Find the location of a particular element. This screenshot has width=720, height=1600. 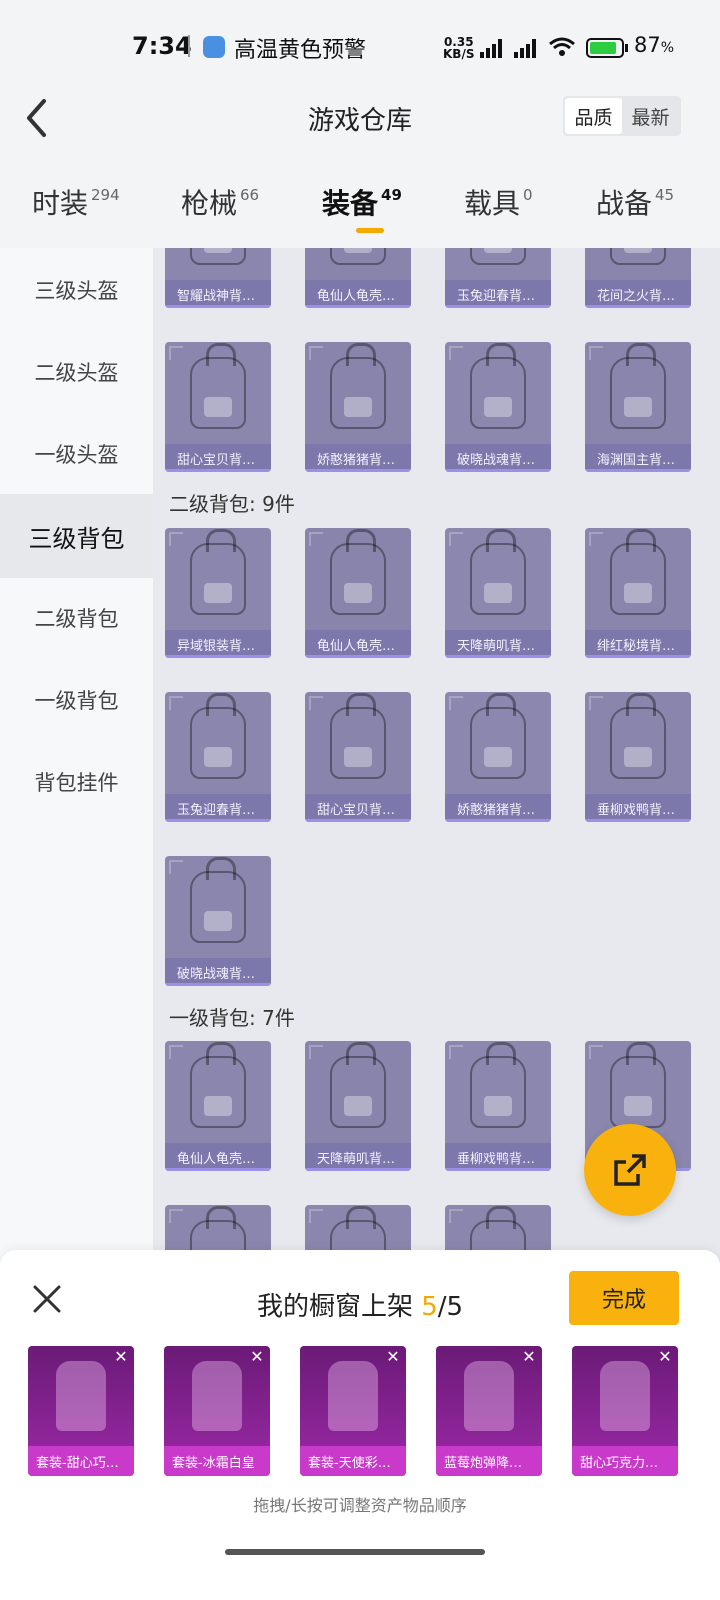

sort-toggle: 品质 最新 is located at coordinates (622, 116).